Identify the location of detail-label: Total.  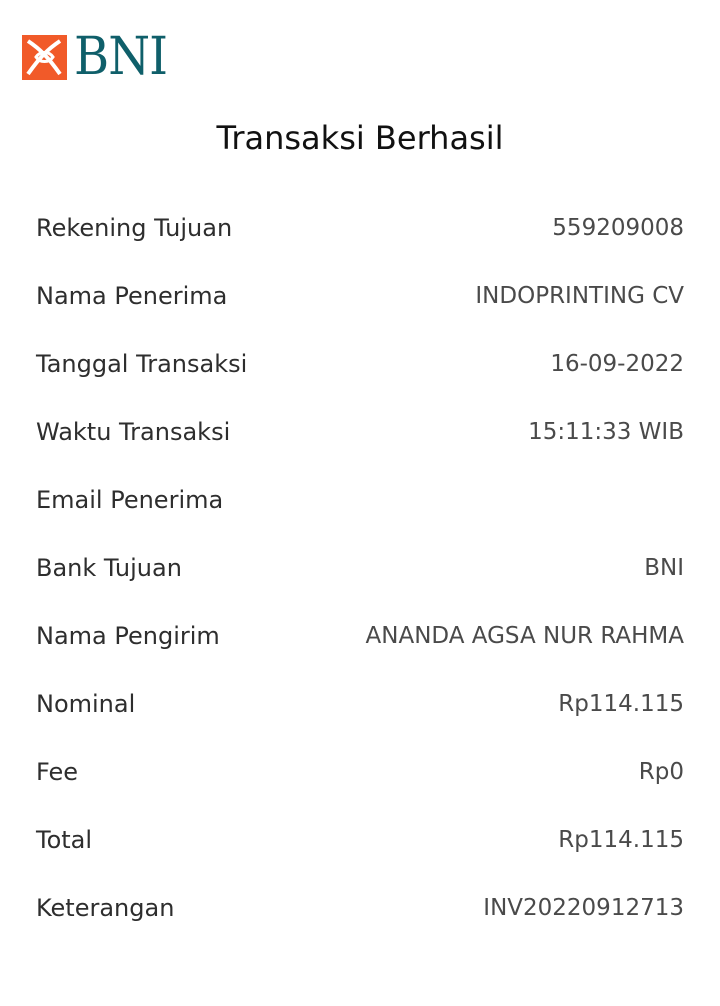
(64, 840).